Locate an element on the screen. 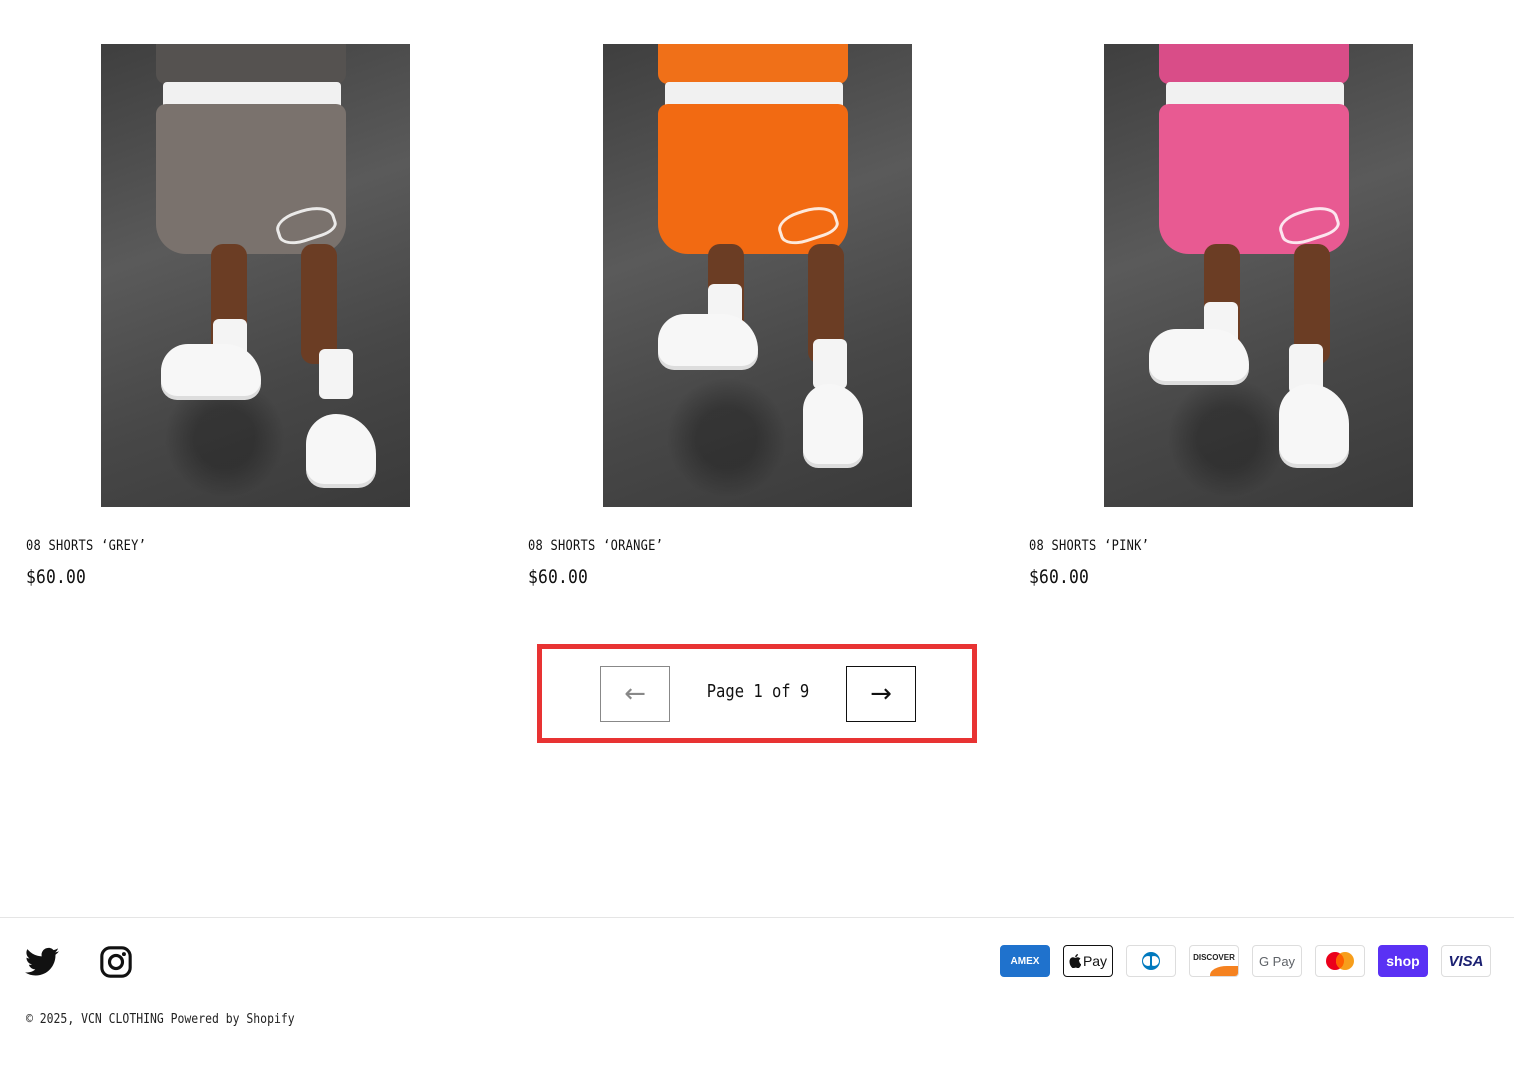 The image size is (1514, 1082). google-pay-icon: G Pay is located at coordinates (1277, 961).